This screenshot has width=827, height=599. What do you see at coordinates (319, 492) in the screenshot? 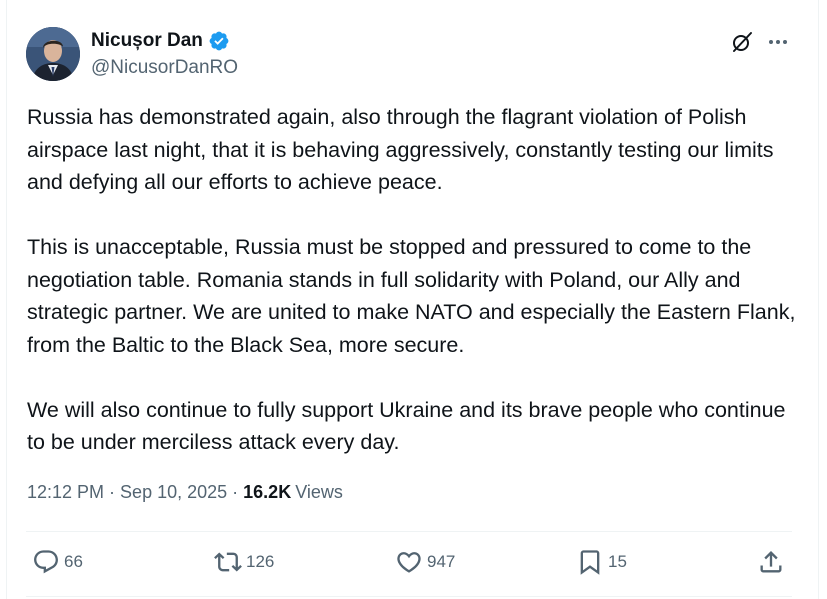
I see `views-label: Views` at bounding box center [319, 492].